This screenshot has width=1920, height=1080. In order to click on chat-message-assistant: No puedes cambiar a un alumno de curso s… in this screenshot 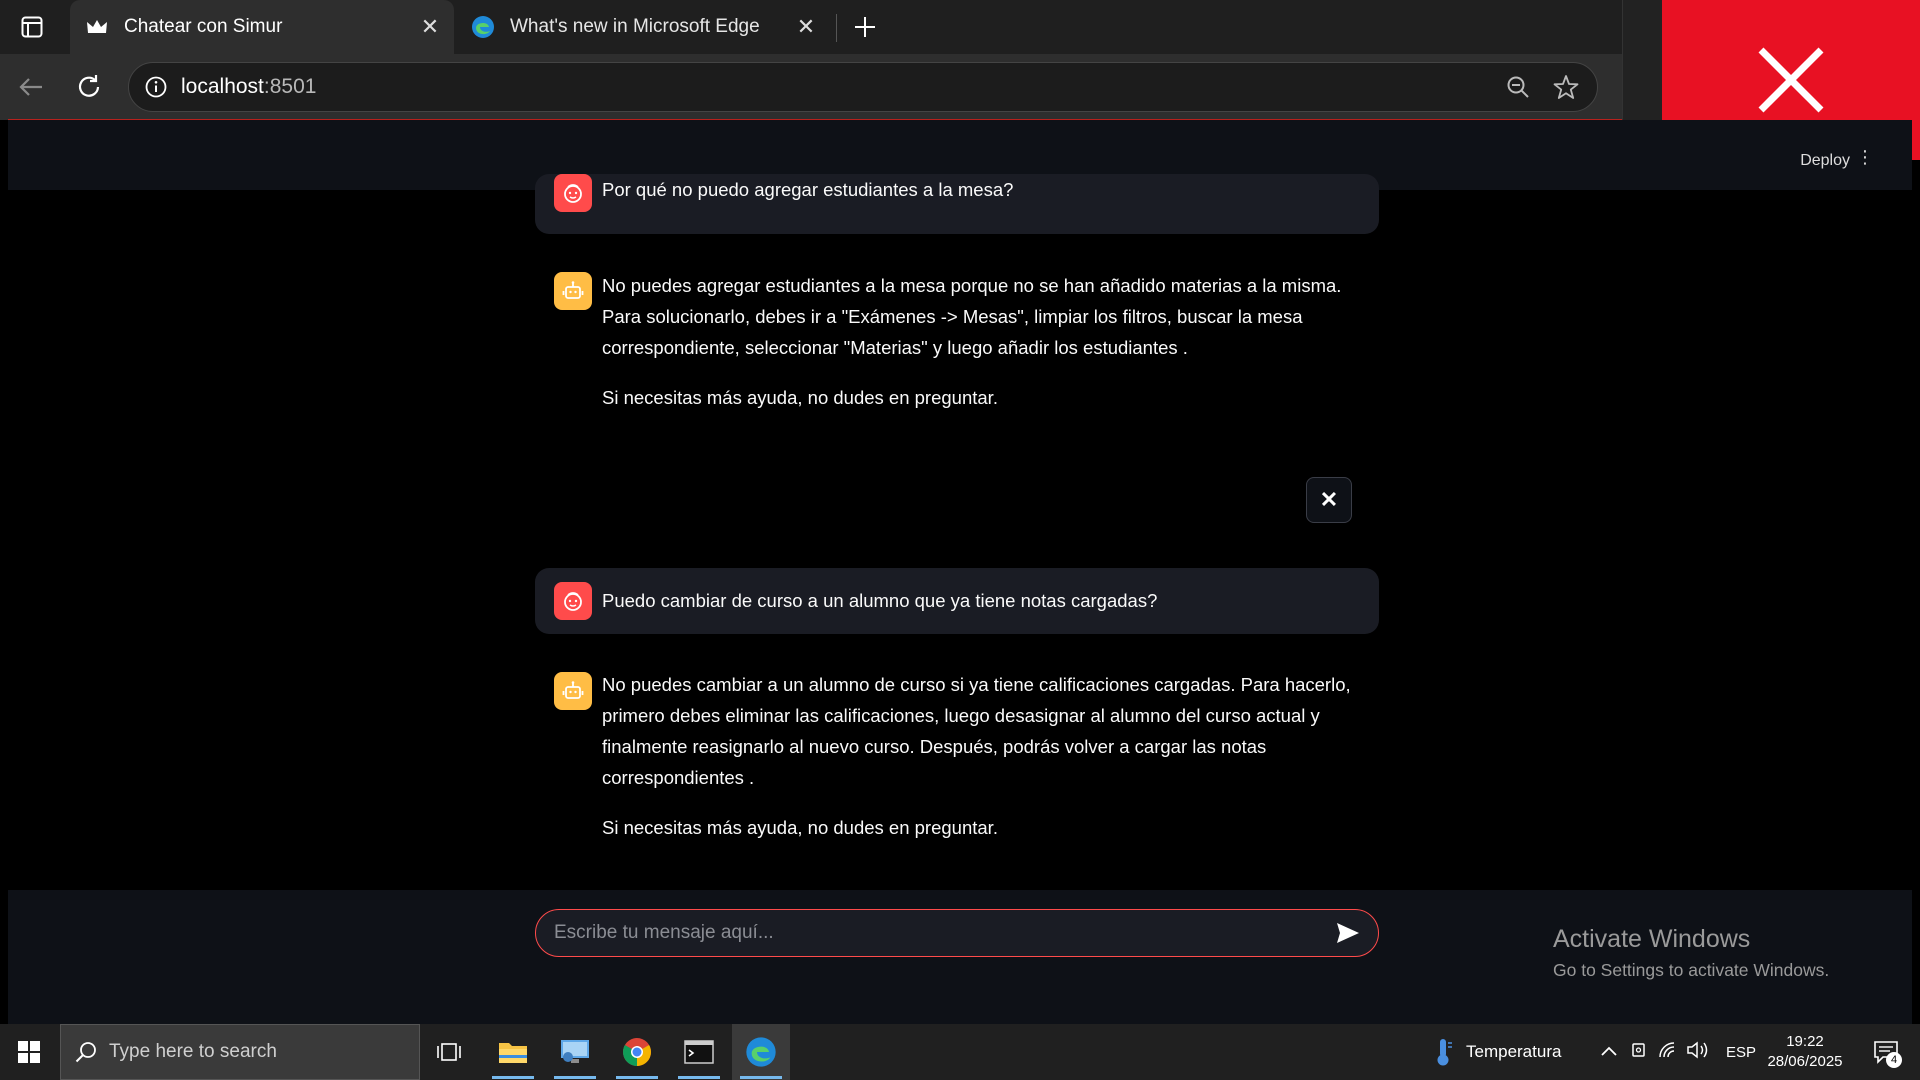, I will do `click(957, 772)`.